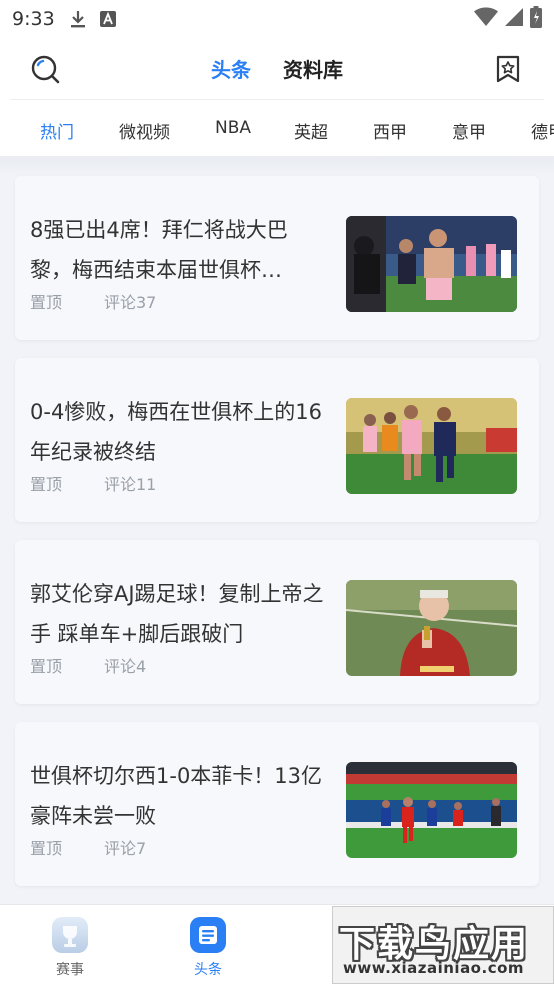 The width and height of the screenshot is (554, 984). I want to click on category-bundesliga: 德甲, so click(542, 130).